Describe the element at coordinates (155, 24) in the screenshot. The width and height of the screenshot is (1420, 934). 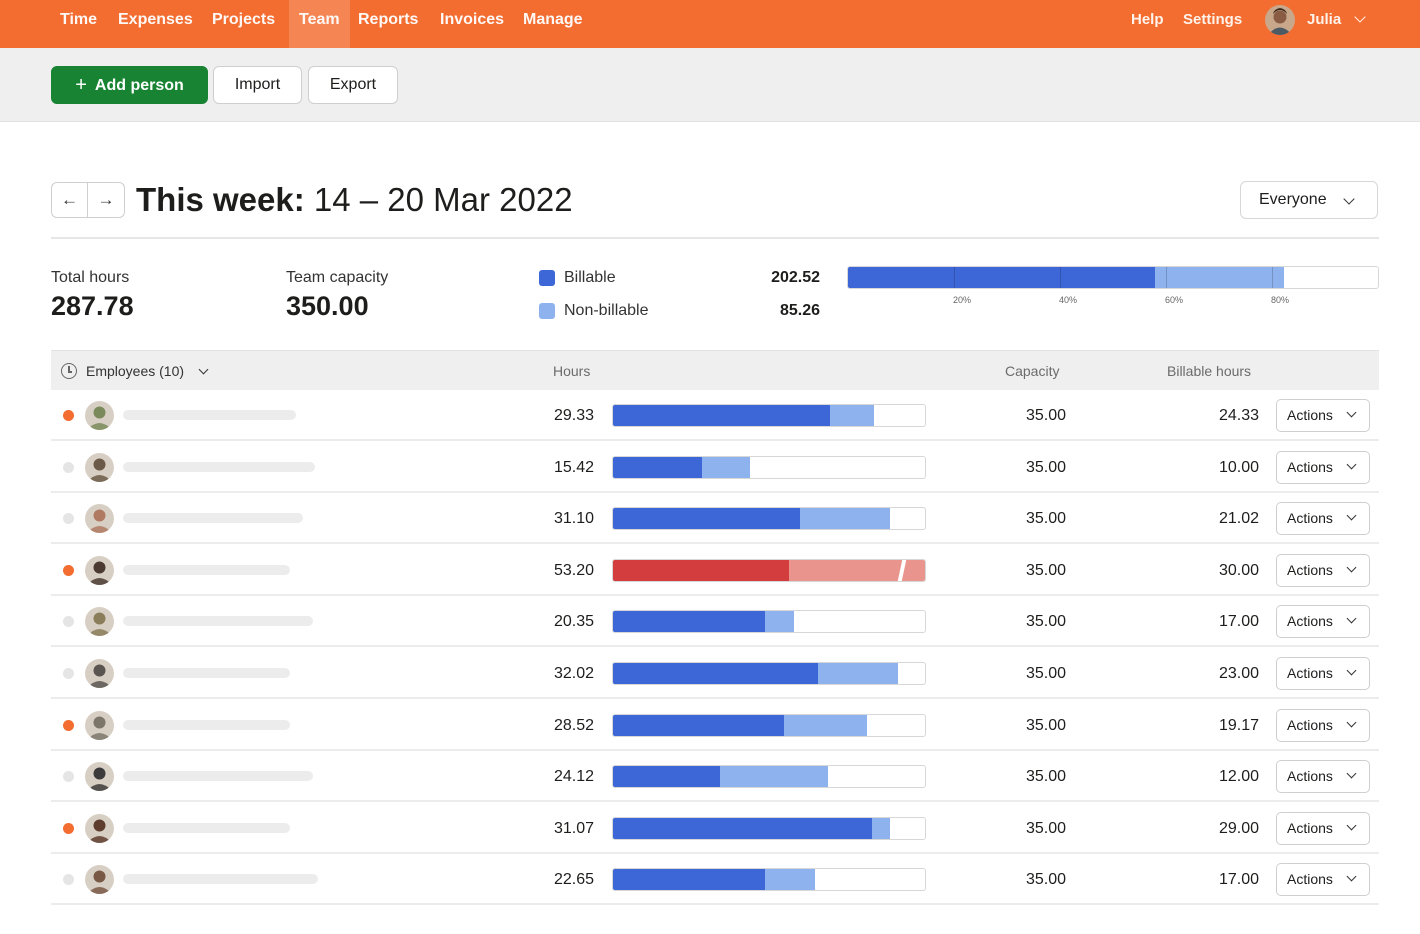
I see `nav-item-expenses: Expenses` at that location.